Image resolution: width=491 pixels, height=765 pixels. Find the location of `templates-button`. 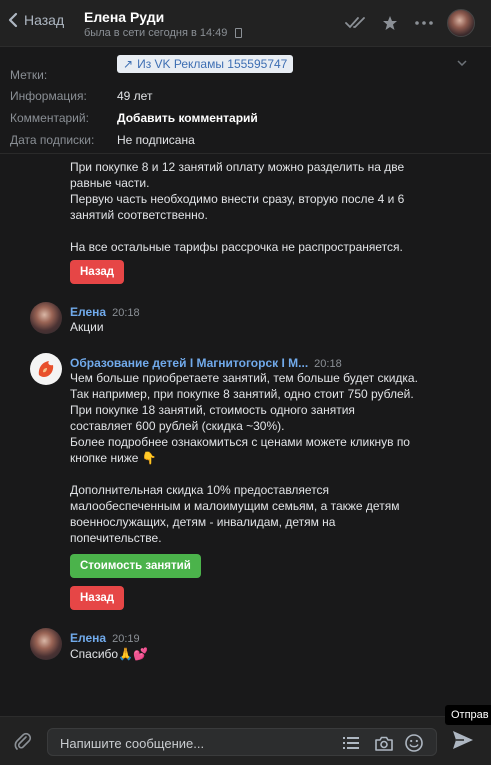

templates-button is located at coordinates (351, 743).